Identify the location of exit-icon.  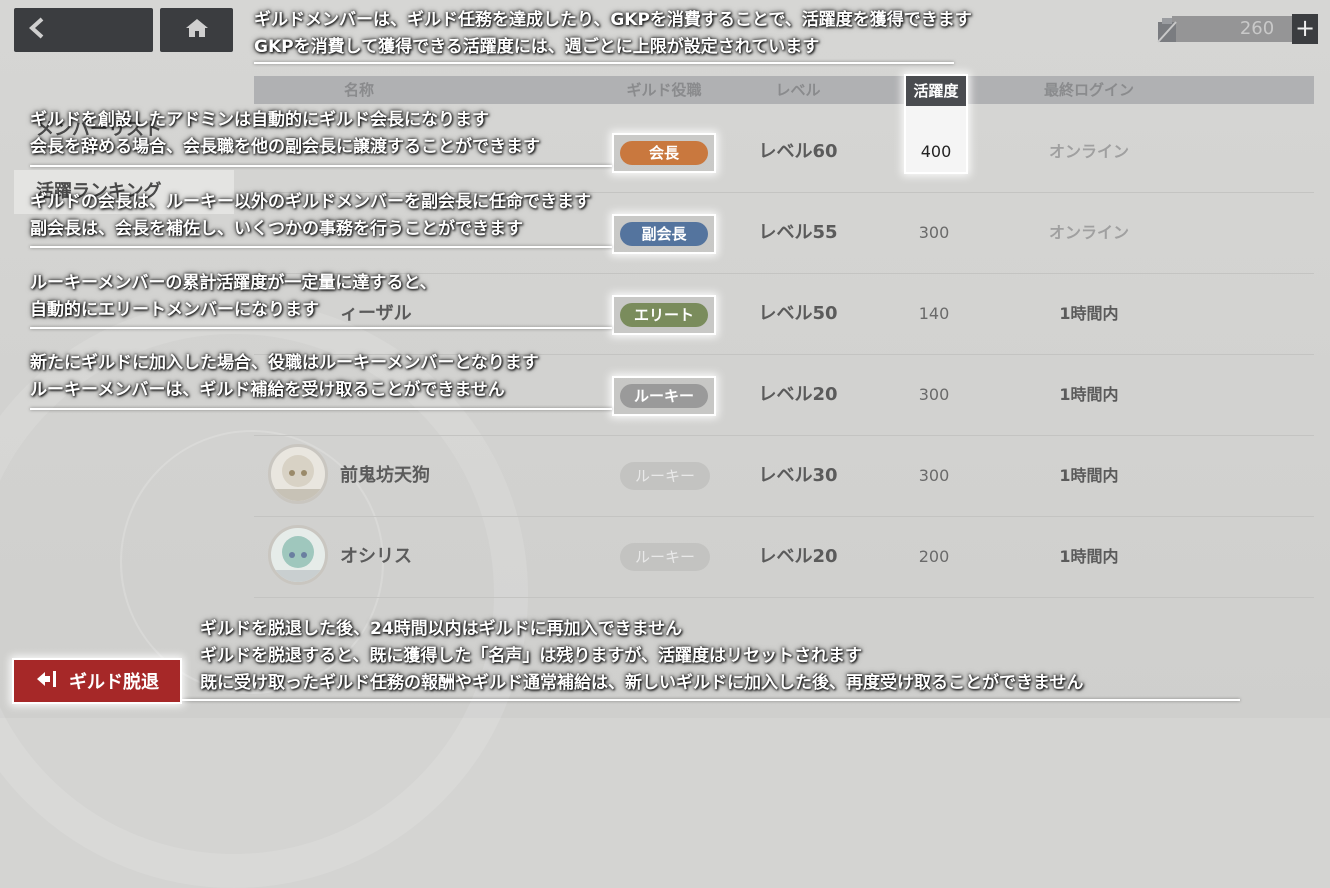
(47, 681).